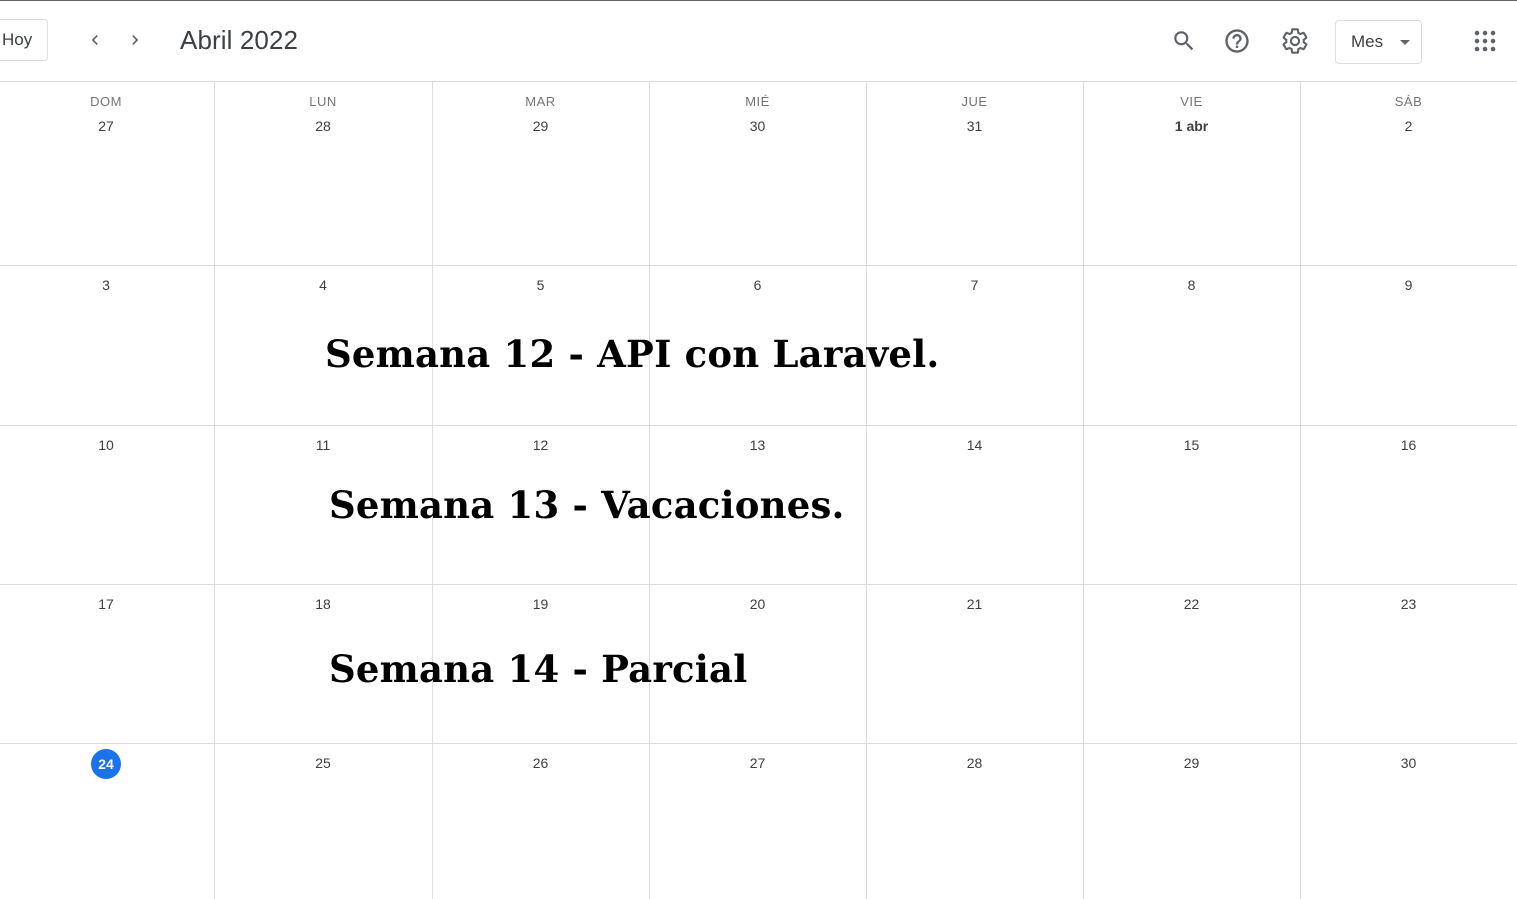 The image size is (1517, 899). I want to click on day-number: 8, so click(1192, 285).